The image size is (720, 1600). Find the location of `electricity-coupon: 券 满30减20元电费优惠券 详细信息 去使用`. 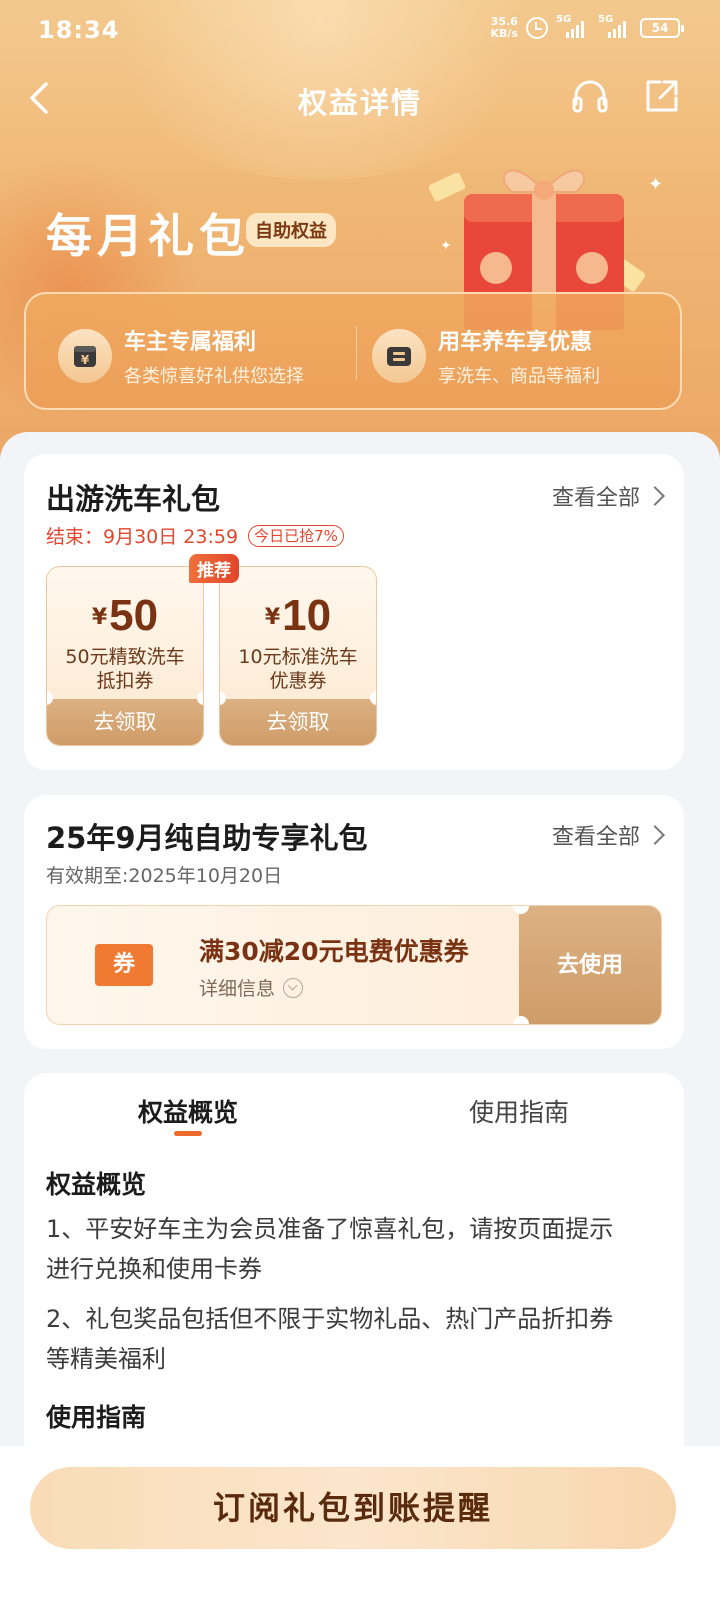

electricity-coupon: 券 满30减20元电费优惠券 详细信息 去使用 is located at coordinates (354, 965).